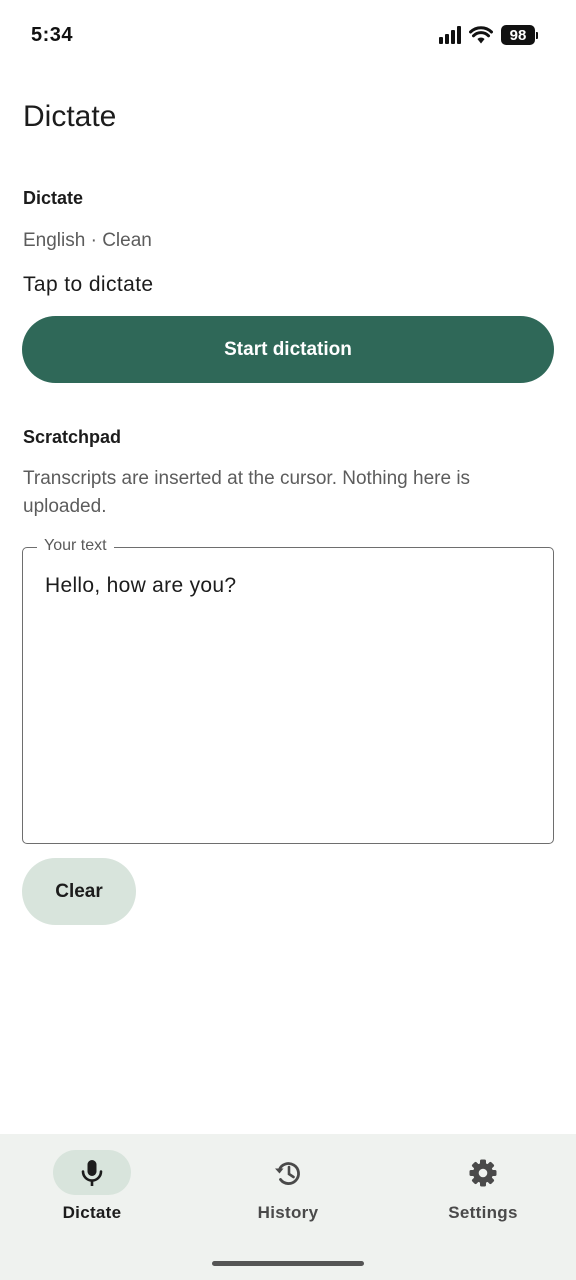  I want to click on status-icons: 98, so click(488, 35).